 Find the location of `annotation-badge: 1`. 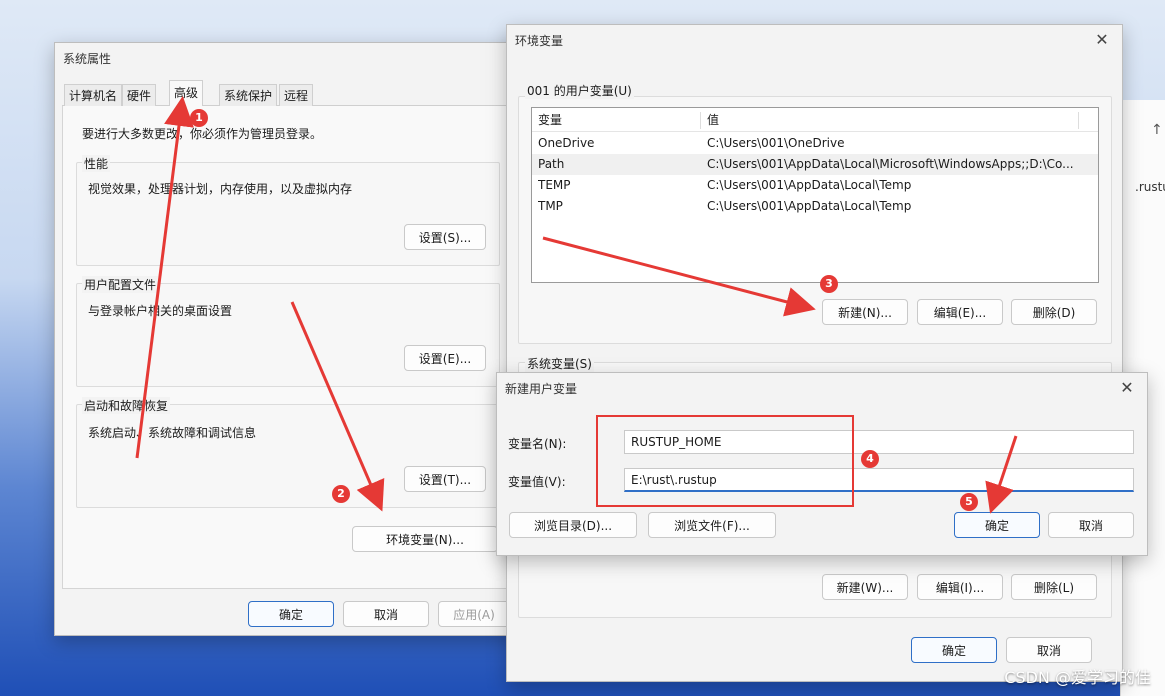

annotation-badge: 1 is located at coordinates (199, 118).